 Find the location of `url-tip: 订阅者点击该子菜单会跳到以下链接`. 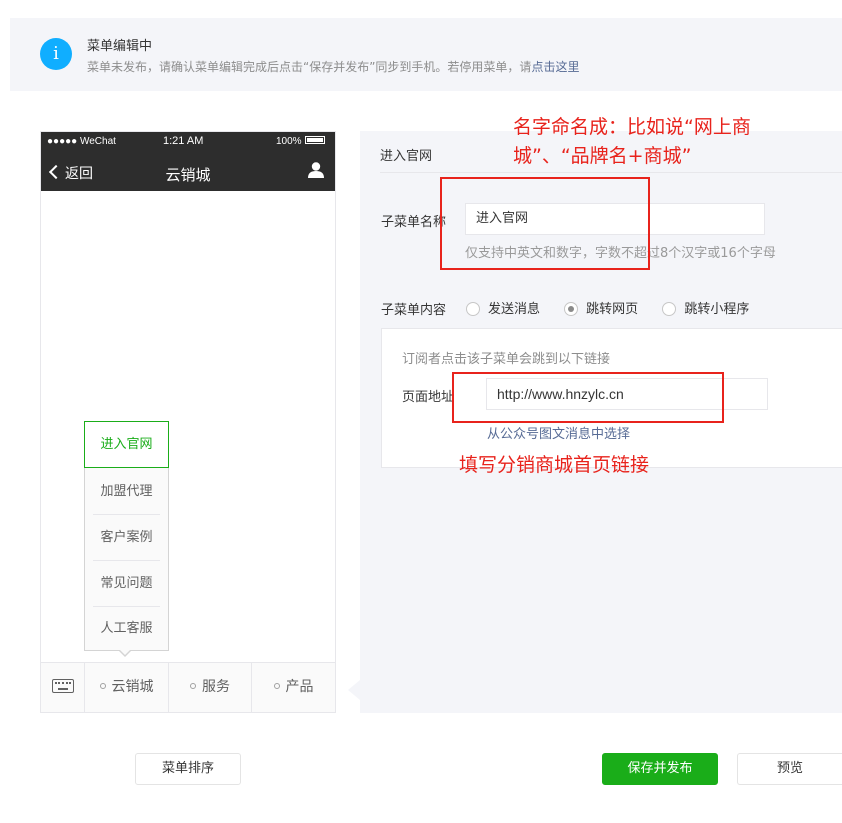

url-tip: 订阅者点击该子菜单会跳到以下链接 is located at coordinates (506, 359).